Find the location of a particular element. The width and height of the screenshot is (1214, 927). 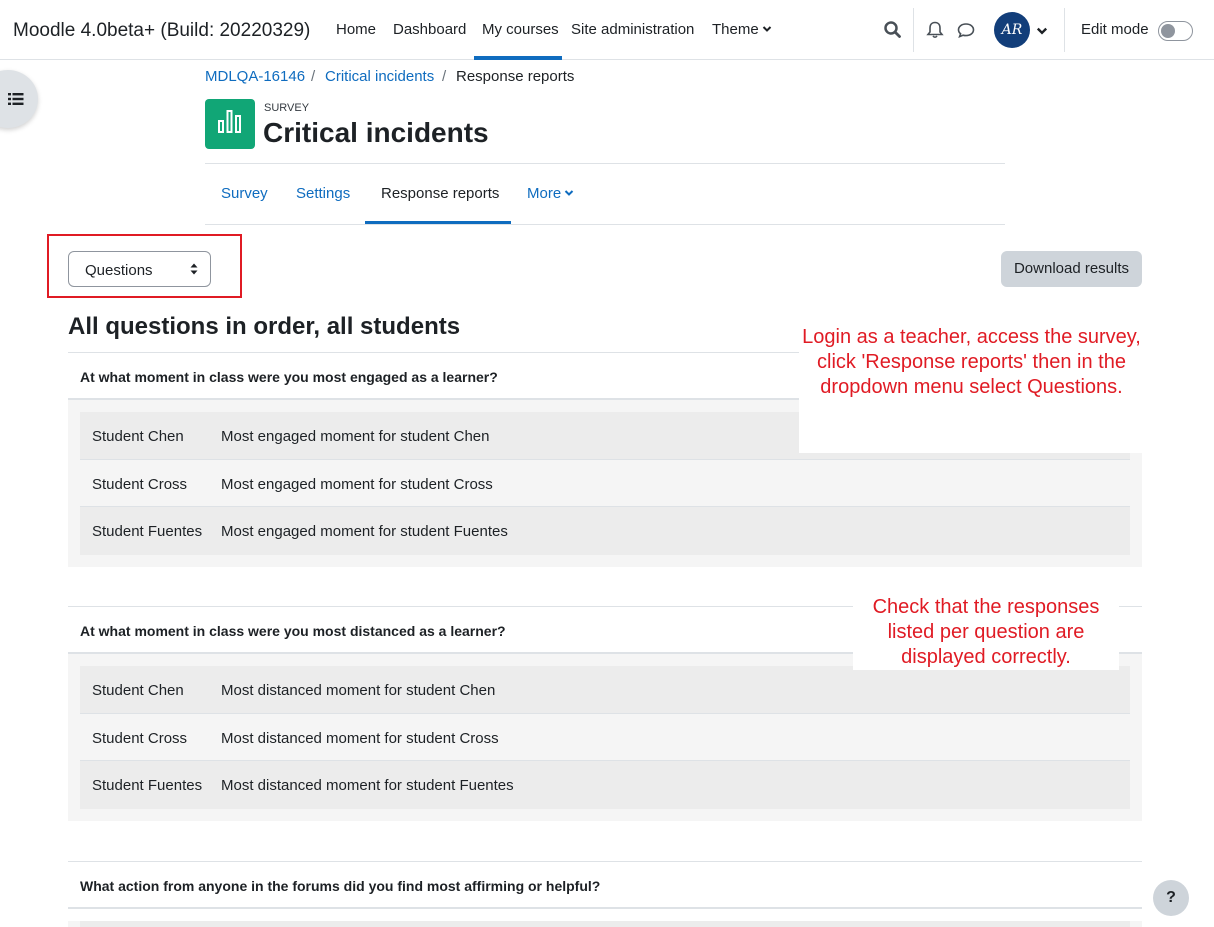

nav-site-administration: Site administration is located at coordinates (632, 29).